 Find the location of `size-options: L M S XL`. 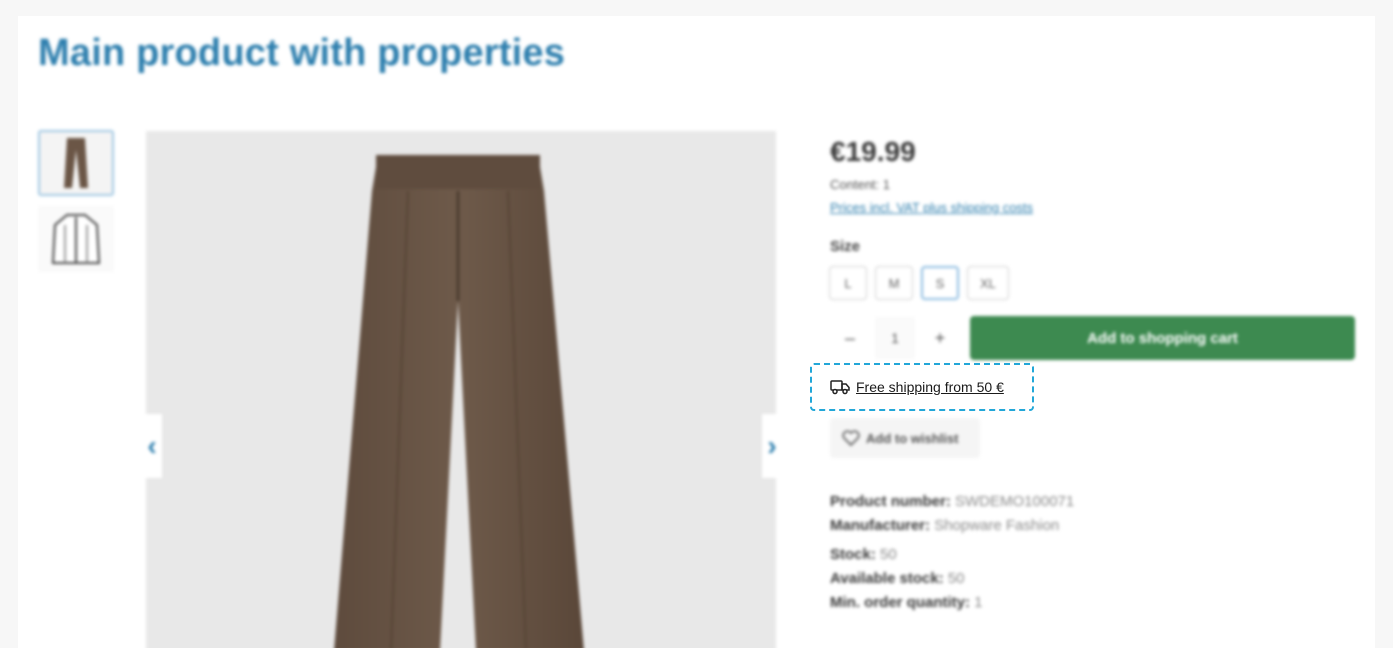

size-options: L M S XL is located at coordinates (919, 283).